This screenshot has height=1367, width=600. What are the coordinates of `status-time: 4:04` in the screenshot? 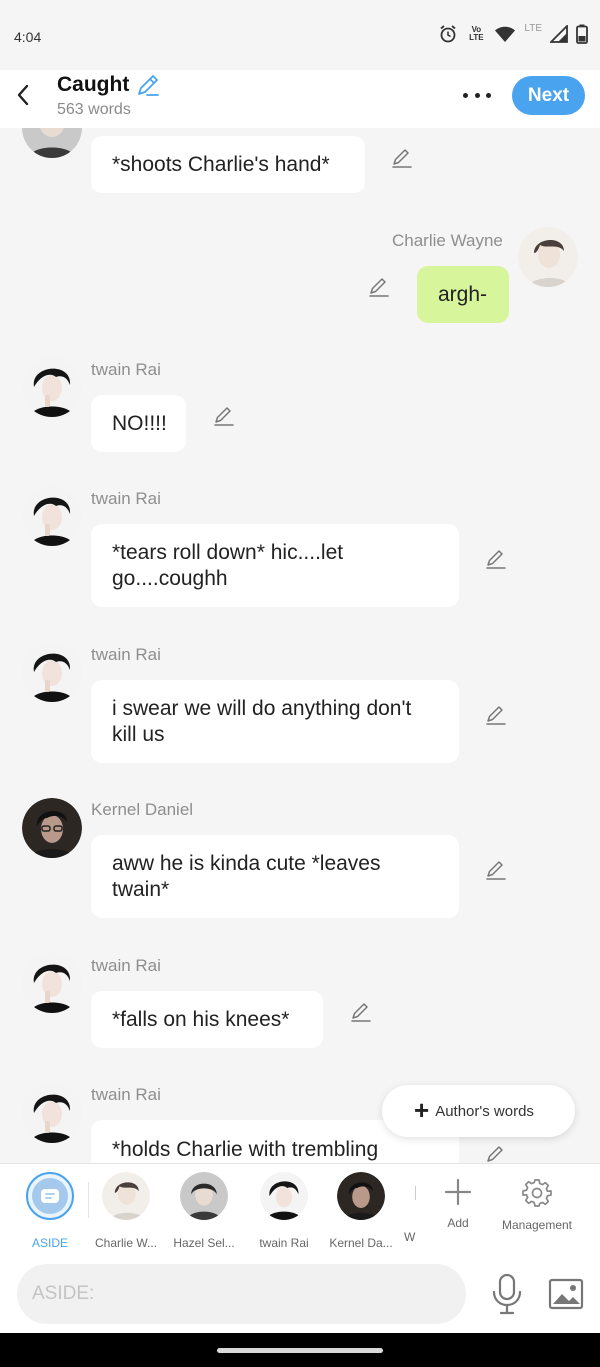 It's located at (28, 37).